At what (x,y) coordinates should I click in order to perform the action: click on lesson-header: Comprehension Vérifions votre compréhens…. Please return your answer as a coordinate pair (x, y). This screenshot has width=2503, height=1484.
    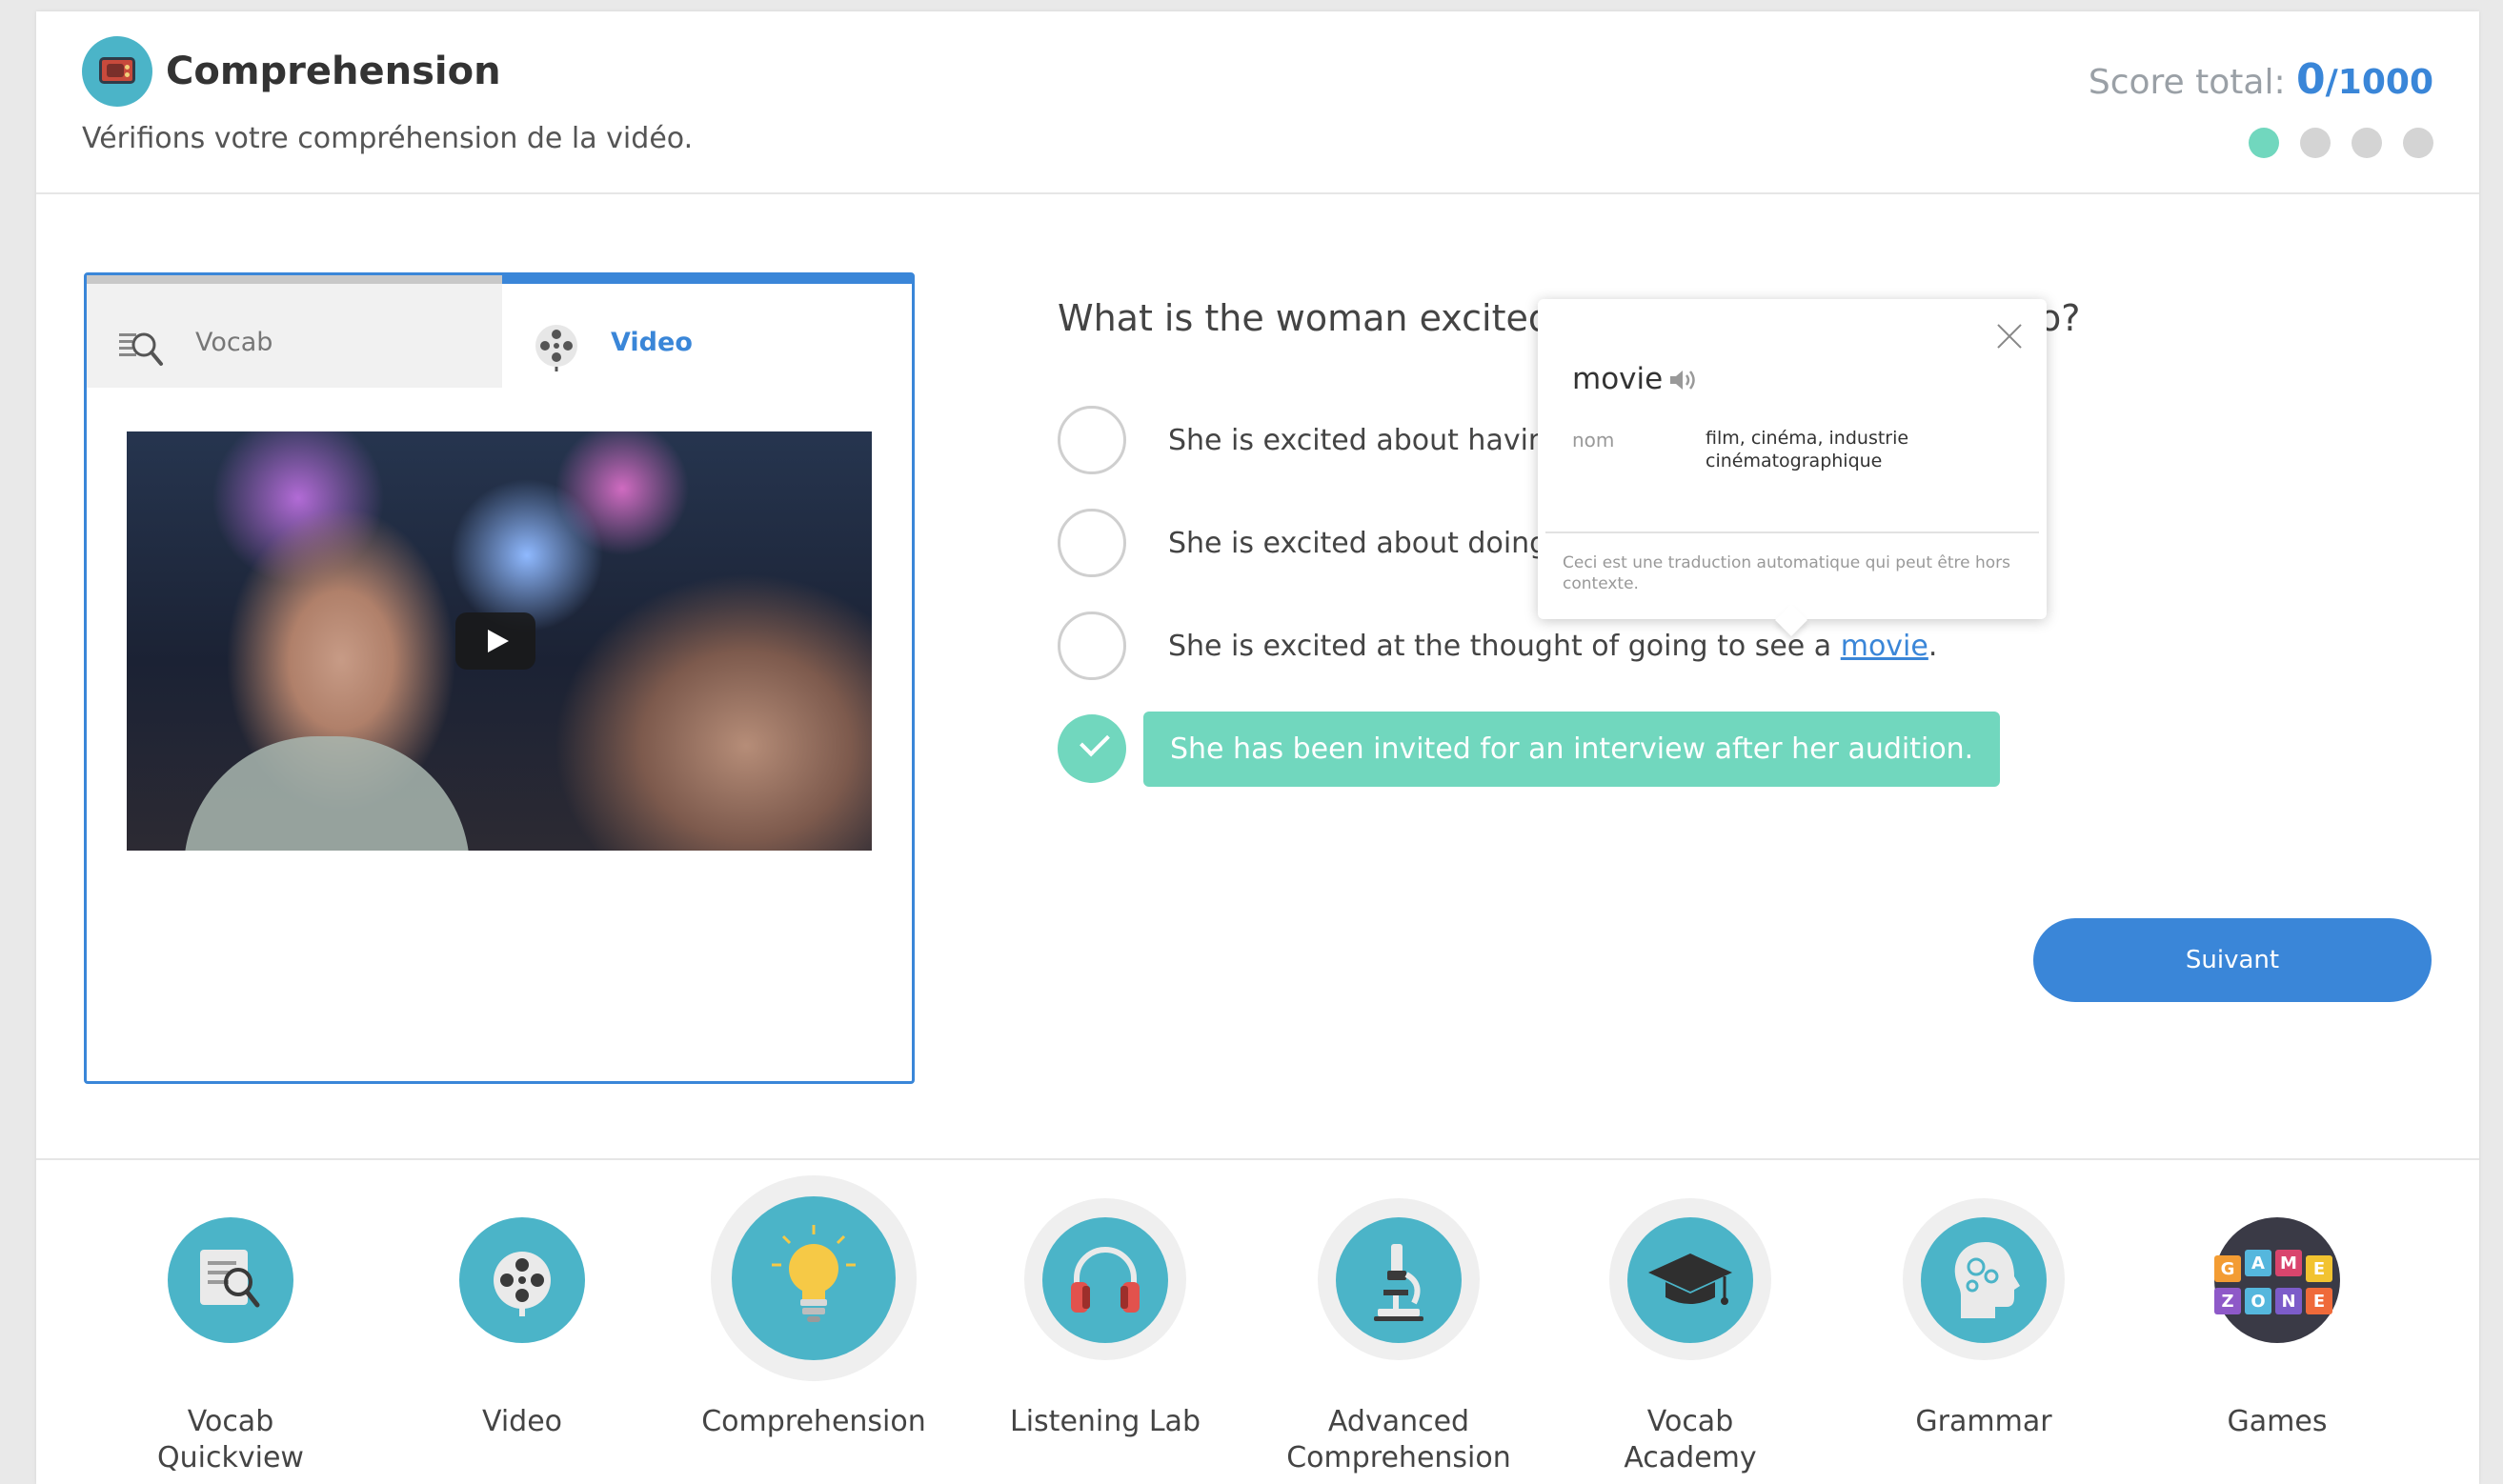
    Looking at the image, I should click on (1257, 102).